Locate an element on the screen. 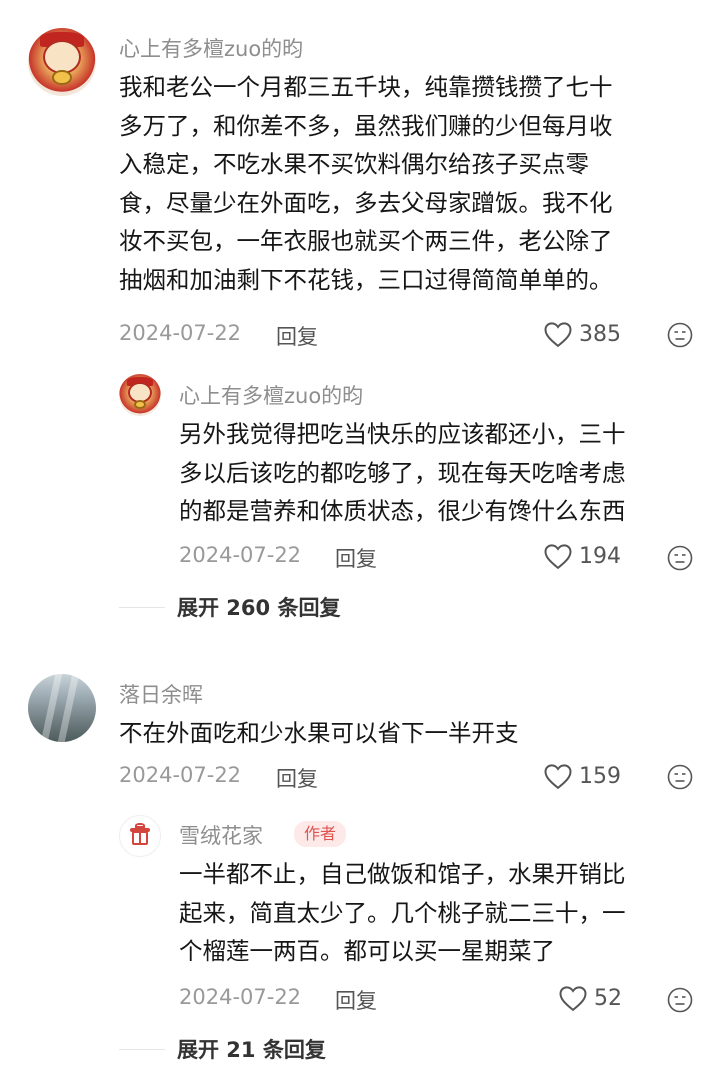  like-count: 52 is located at coordinates (608, 998).